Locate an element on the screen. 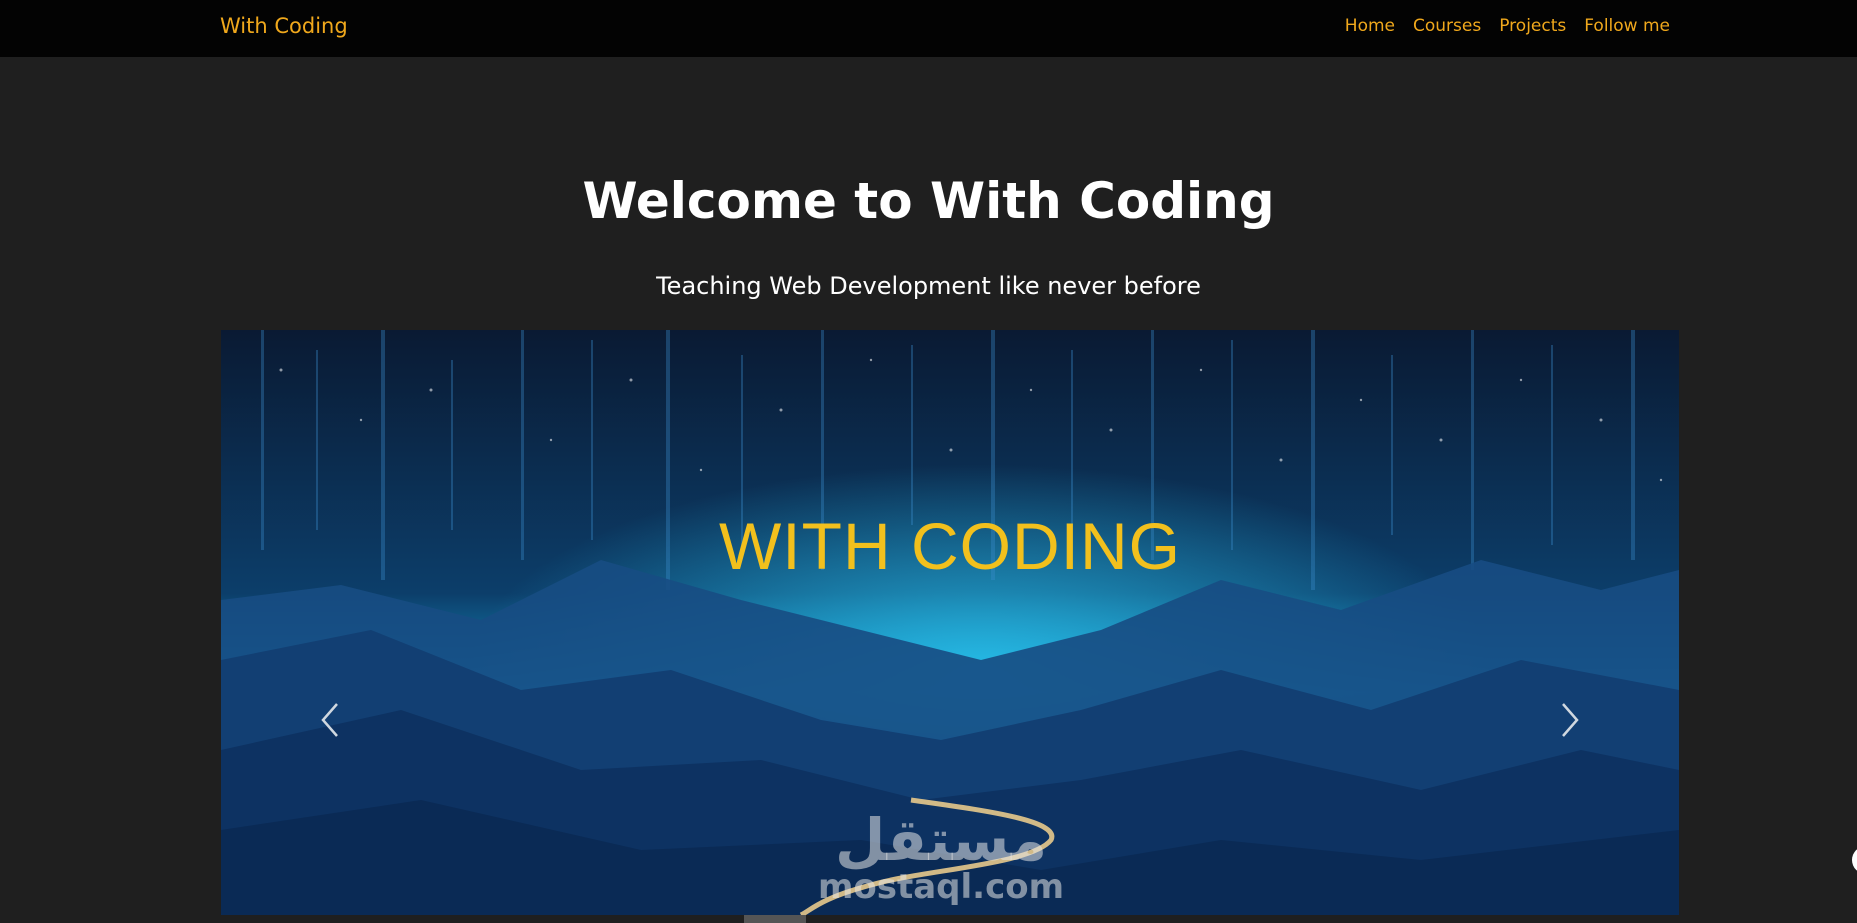  nav-links: Home Courses Projects Follow me is located at coordinates (1507, 26).